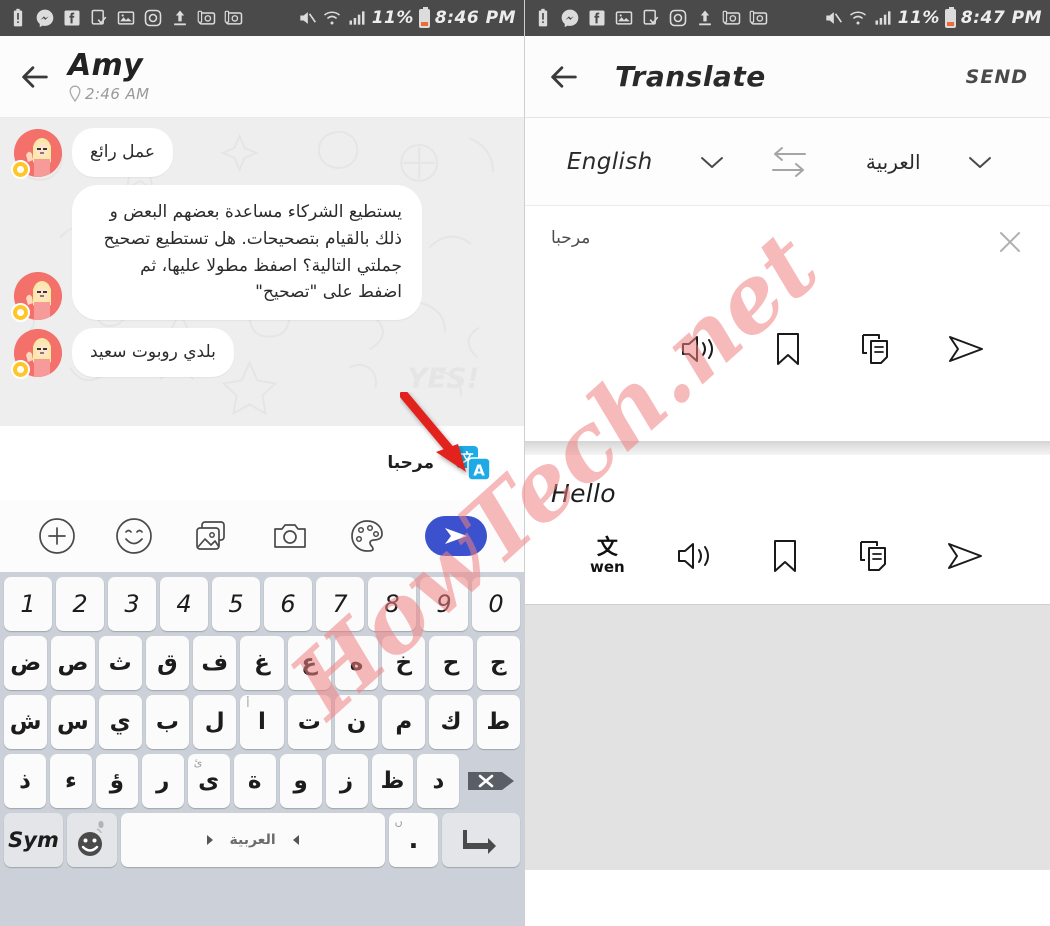  I want to click on key-2: 2, so click(80, 604).